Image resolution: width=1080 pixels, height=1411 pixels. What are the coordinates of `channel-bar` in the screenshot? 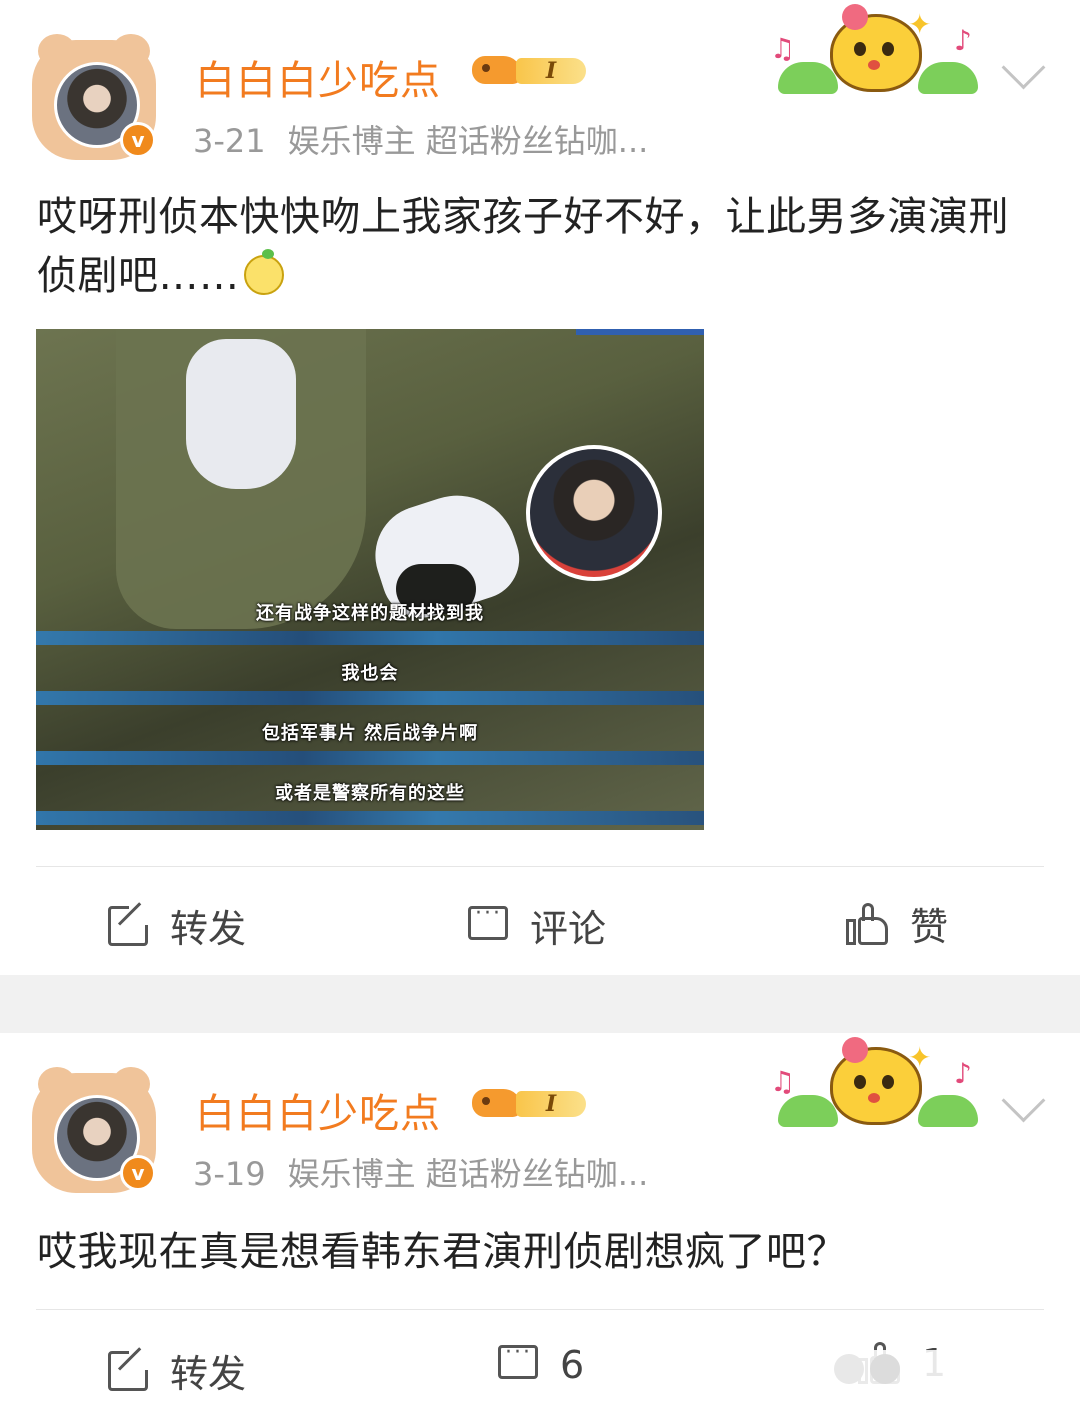 It's located at (640, 332).